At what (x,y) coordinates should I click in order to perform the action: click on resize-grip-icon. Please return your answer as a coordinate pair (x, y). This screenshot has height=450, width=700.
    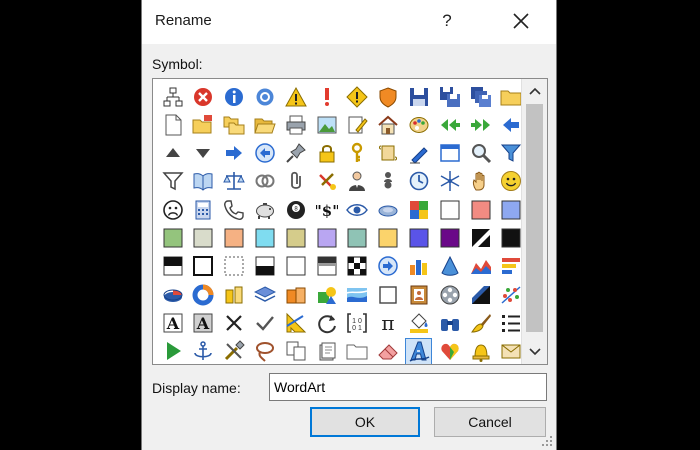
    Looking at the image, I should click on (547, 441).